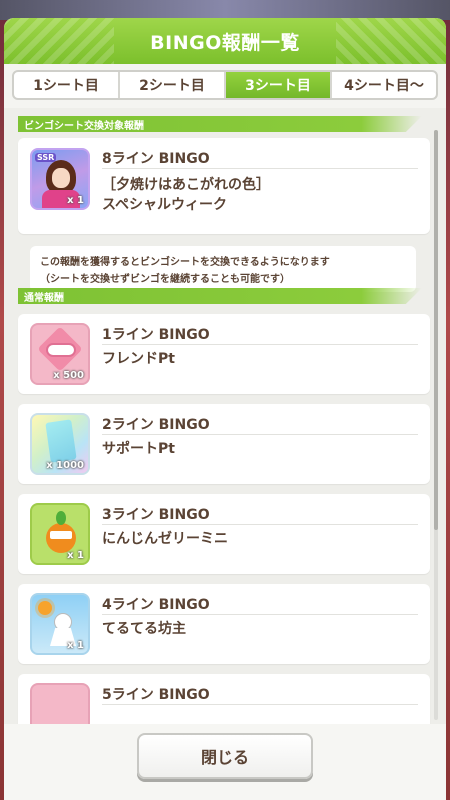  I want to click on bingo-line-label: 5ライン BINGO, so click(156, 695).